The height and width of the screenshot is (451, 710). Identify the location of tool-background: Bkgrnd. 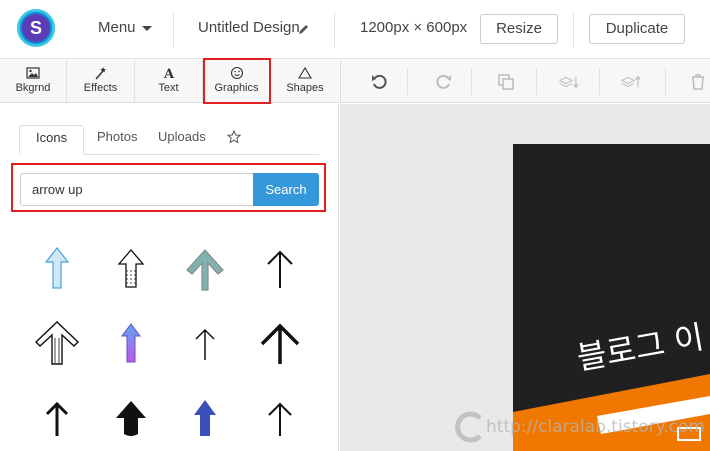
(33, 81).